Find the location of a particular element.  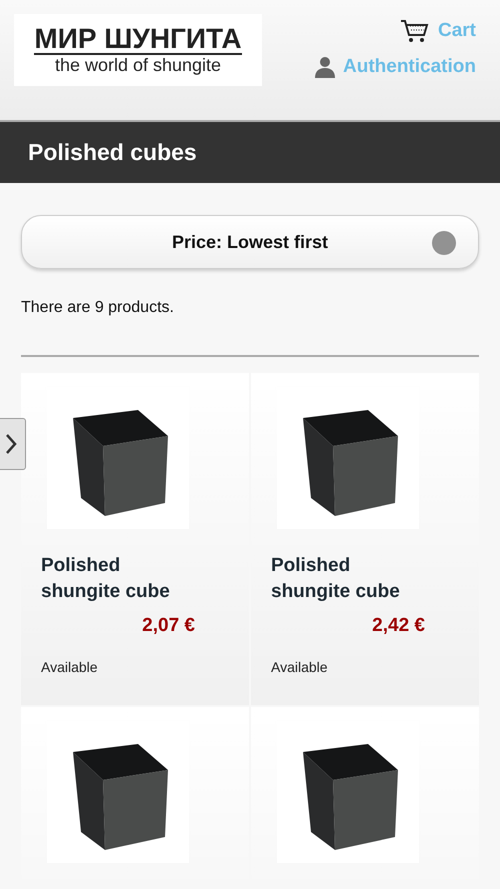

logo: МИР ШУНГИТА the world of shungite is located at coordinates (138, 50).